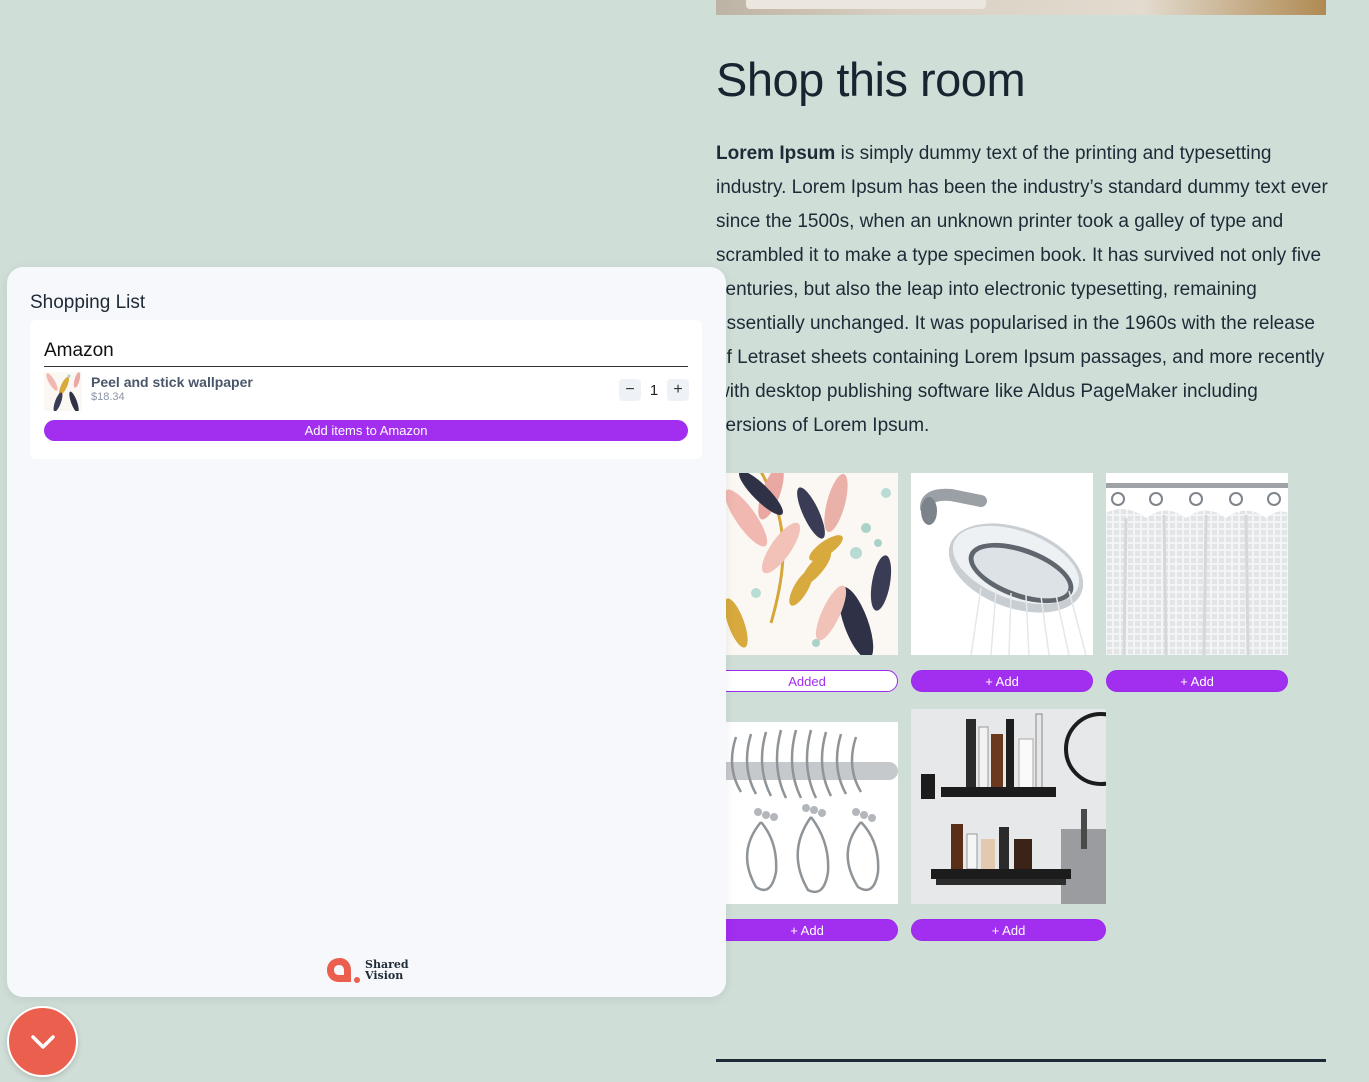 The height and width of the screenshot is (1082, 1369). What do you see at coordinates (1021, 1060) in the screenshot?
I see `section-divider` at bounding box center [1021, 1060].